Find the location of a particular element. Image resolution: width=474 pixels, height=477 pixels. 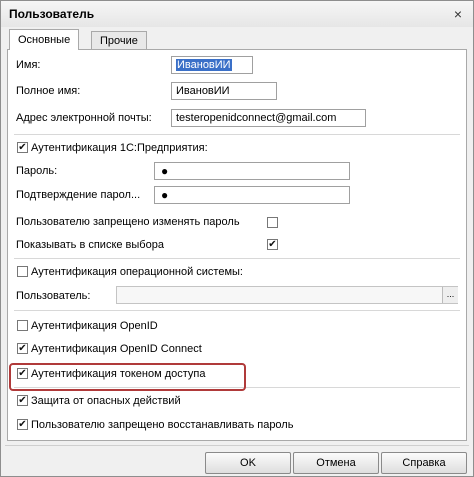

name-field: ИвановИИ is located at coordinates (212, 65).